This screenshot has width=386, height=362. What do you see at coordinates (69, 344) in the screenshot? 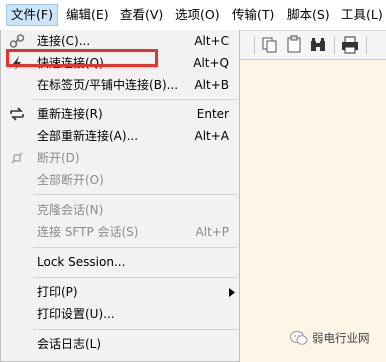
I see `menu-item-label: 会话日志(L)` at bounding box center [69, 344].